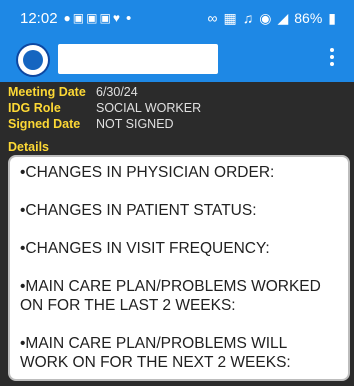 This screenshot has width=354, height=386. I want to click on idg-role-value: SOCIAL WORKER, so click(149, 108).